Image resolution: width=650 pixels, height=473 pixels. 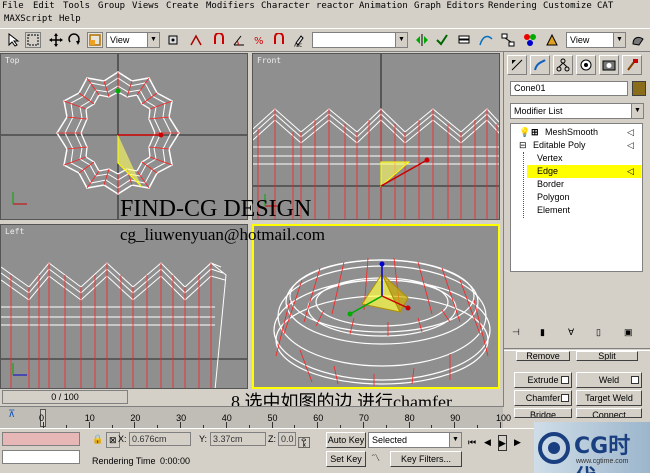 I want to click on modifier-list-dropdown: Modifier List ▼, so click(x=577, y=111).